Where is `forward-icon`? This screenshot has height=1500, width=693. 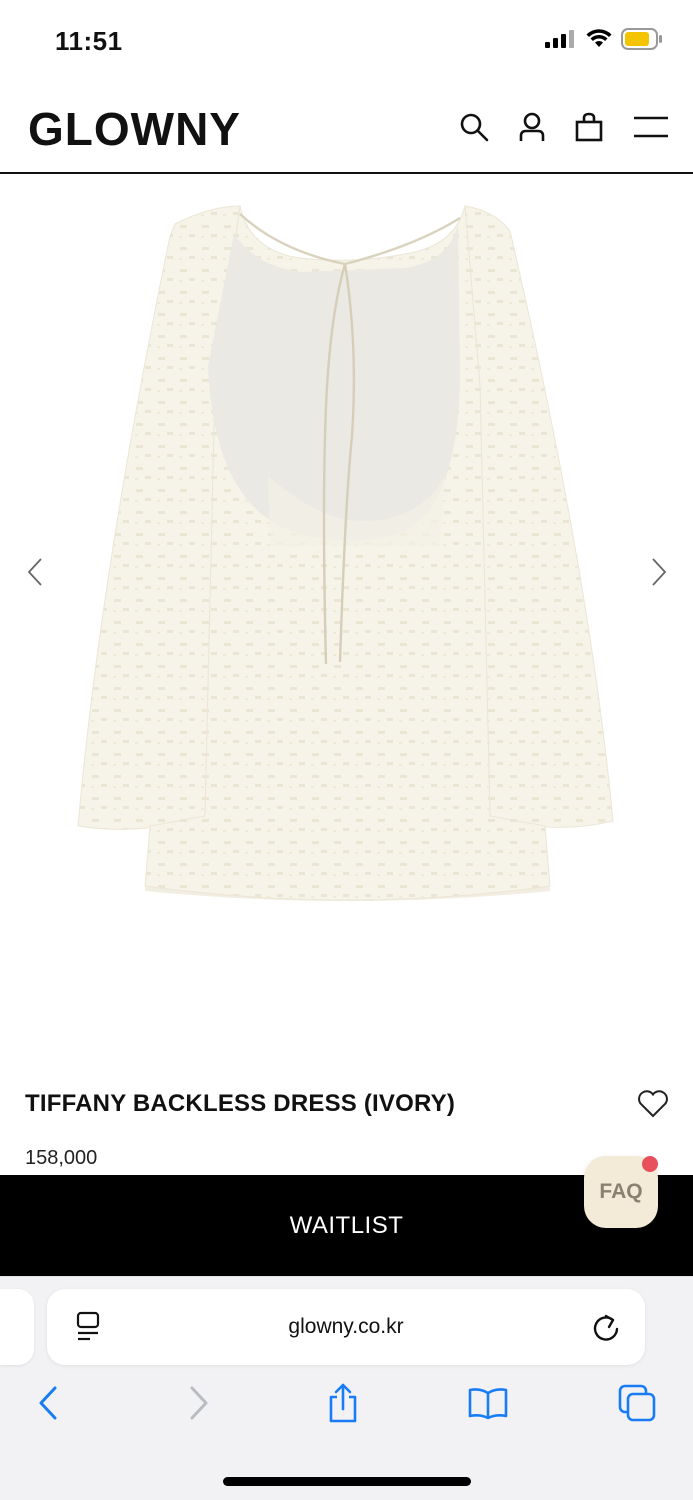 forward-icon is located at coordinates (199, 1403).